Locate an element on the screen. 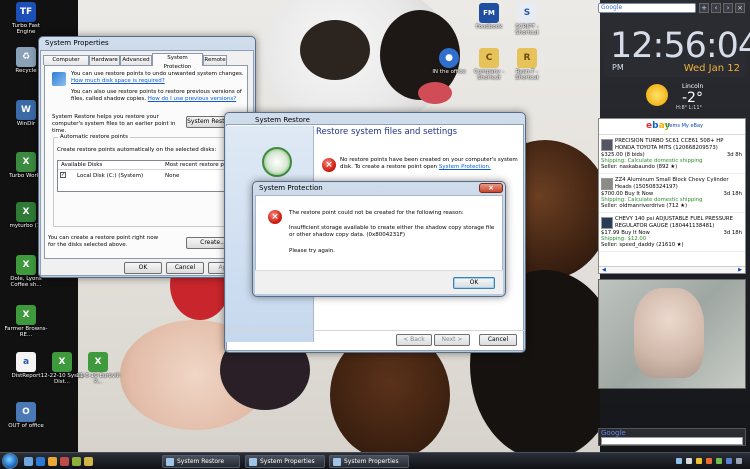 The width and height of the screenshot is (750, 469). start-orb-icon is located at coordinates (10, 461).